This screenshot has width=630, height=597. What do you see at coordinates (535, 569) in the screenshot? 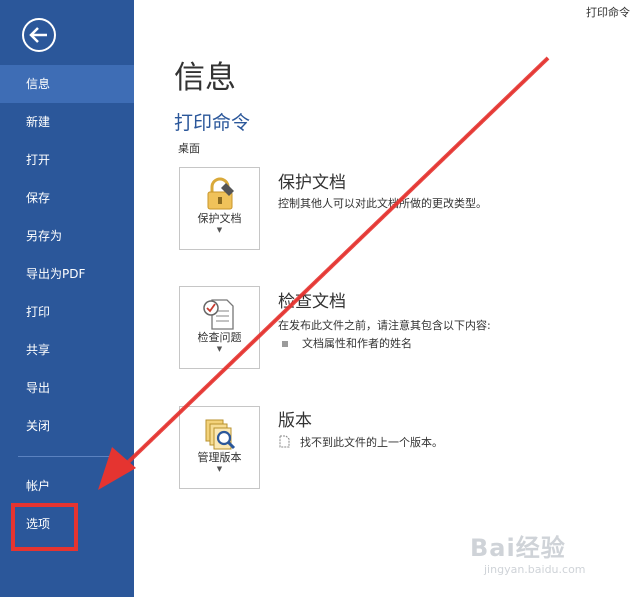
I see `watermark-url: jingyan.baidu.com` at bounding box center [535, 569].